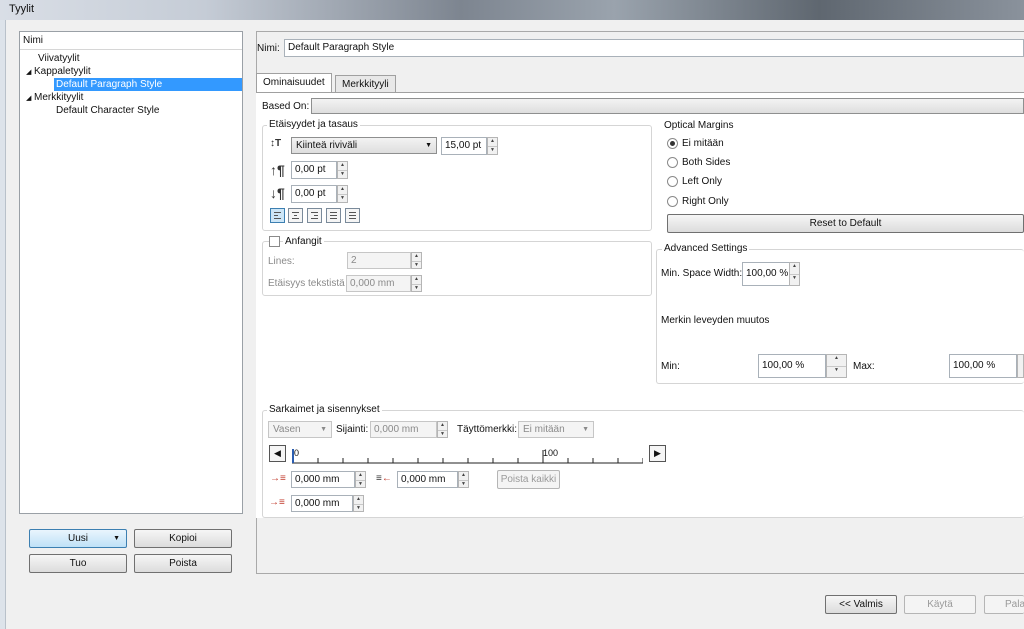  What do you see at coordinates (323, 479) in the screenshot?
I see `first-line-indent-field: 0,000 mm` at bounding box center [323, 479].